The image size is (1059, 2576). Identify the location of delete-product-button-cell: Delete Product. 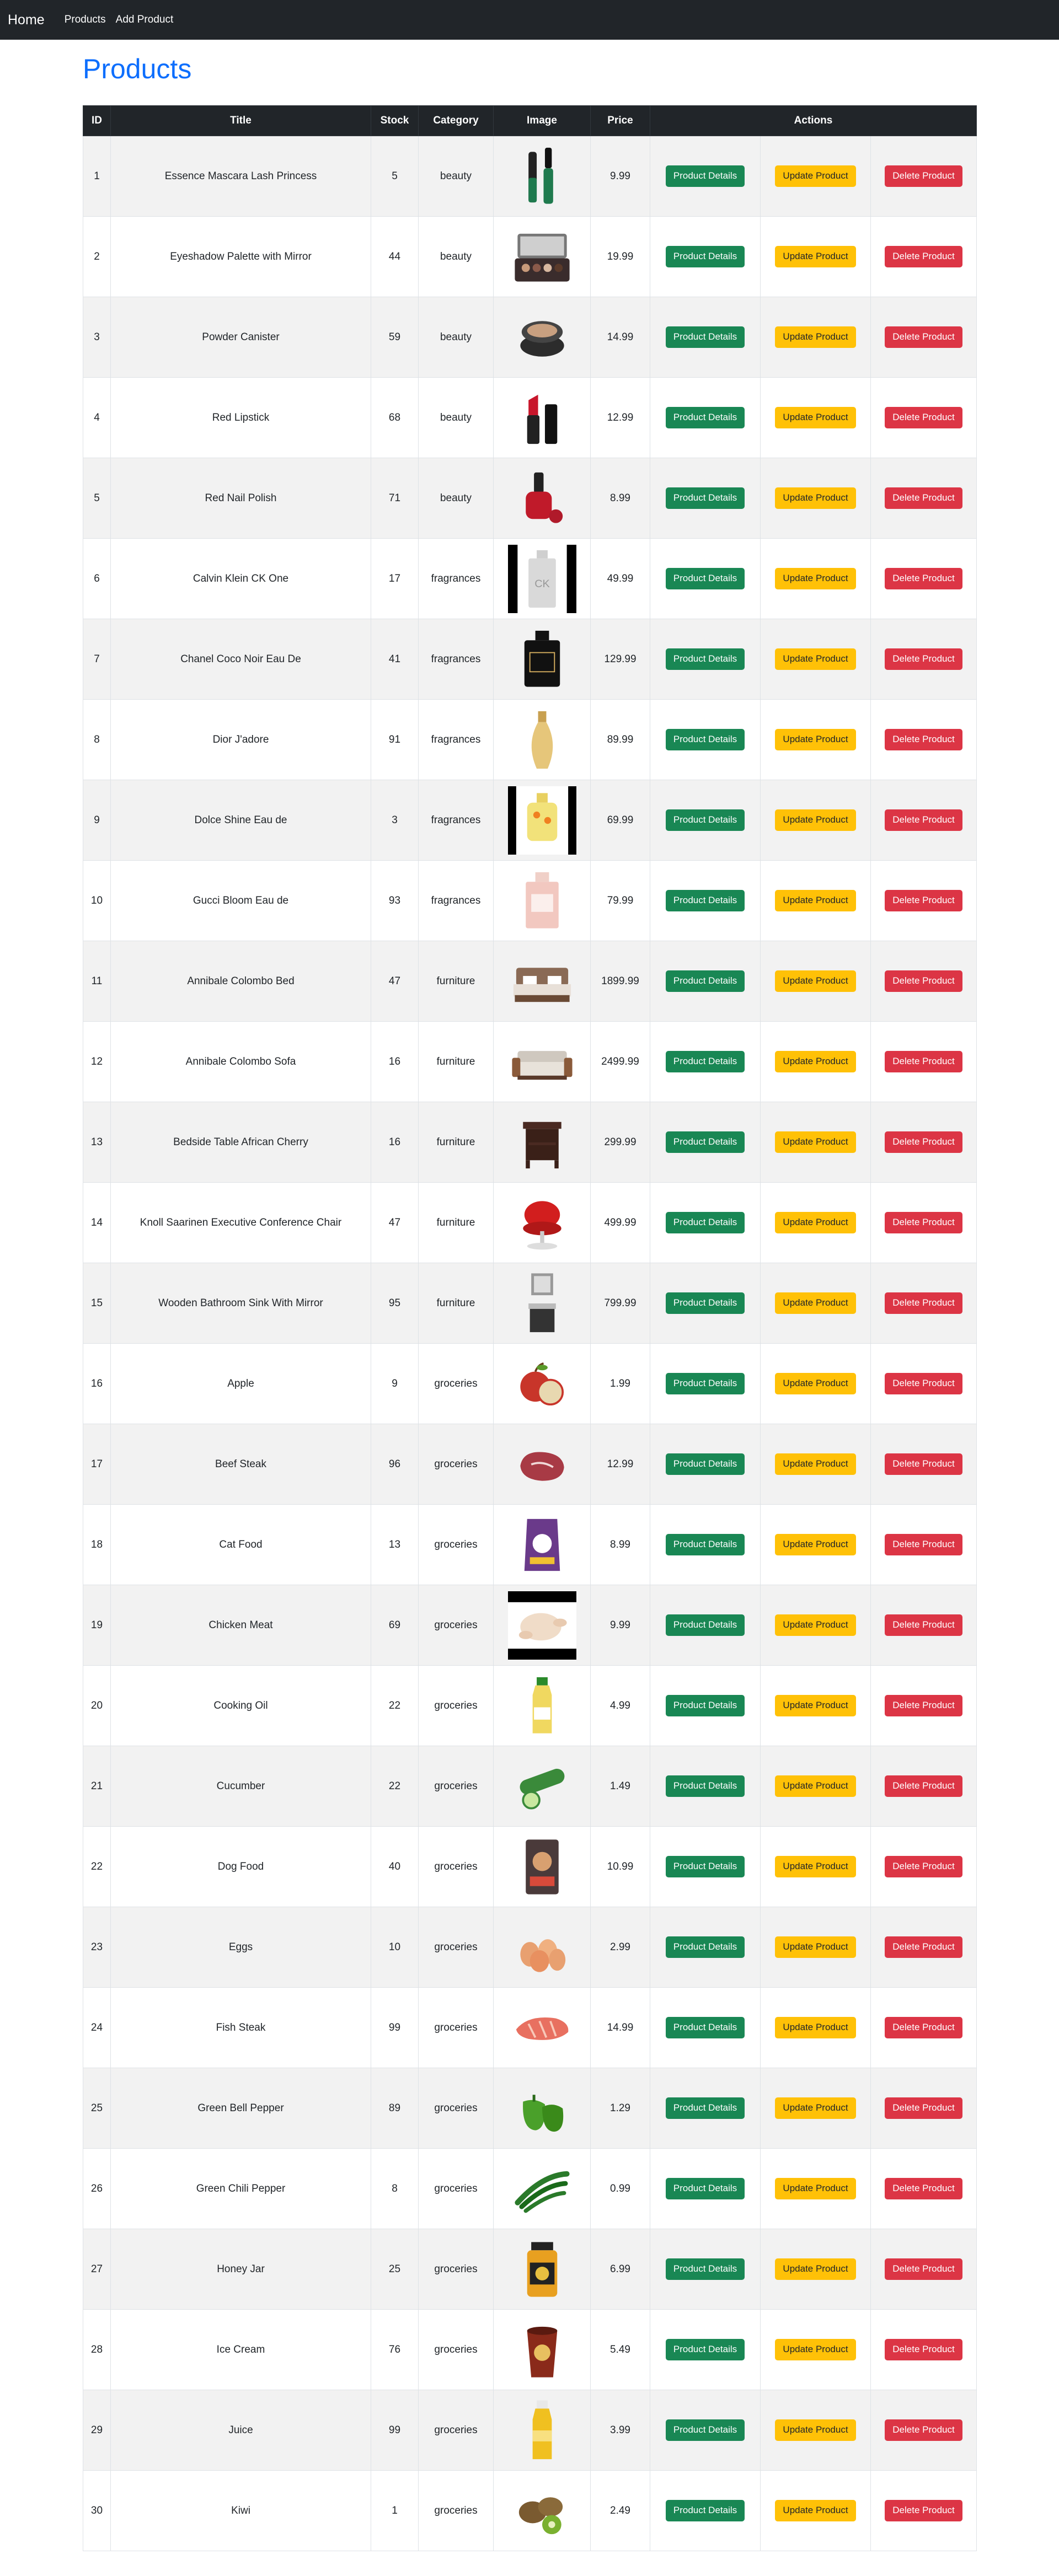
(923, 256).